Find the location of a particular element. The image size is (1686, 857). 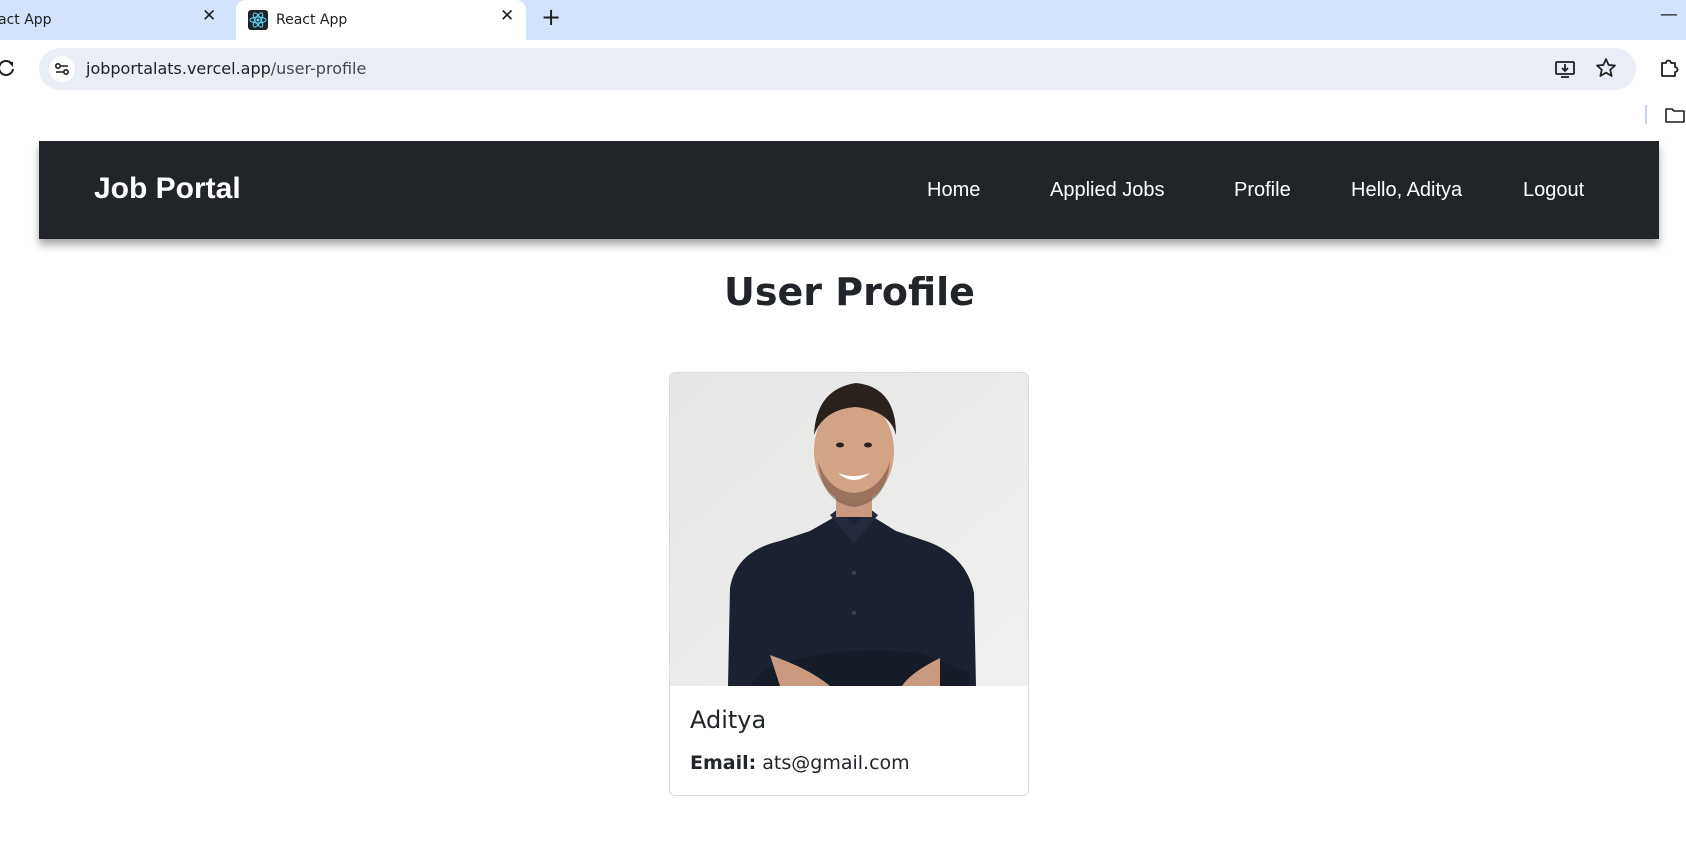

browser-tabstrip: act App ✕ React App ✕ + — is located at coordinates (843, 20).